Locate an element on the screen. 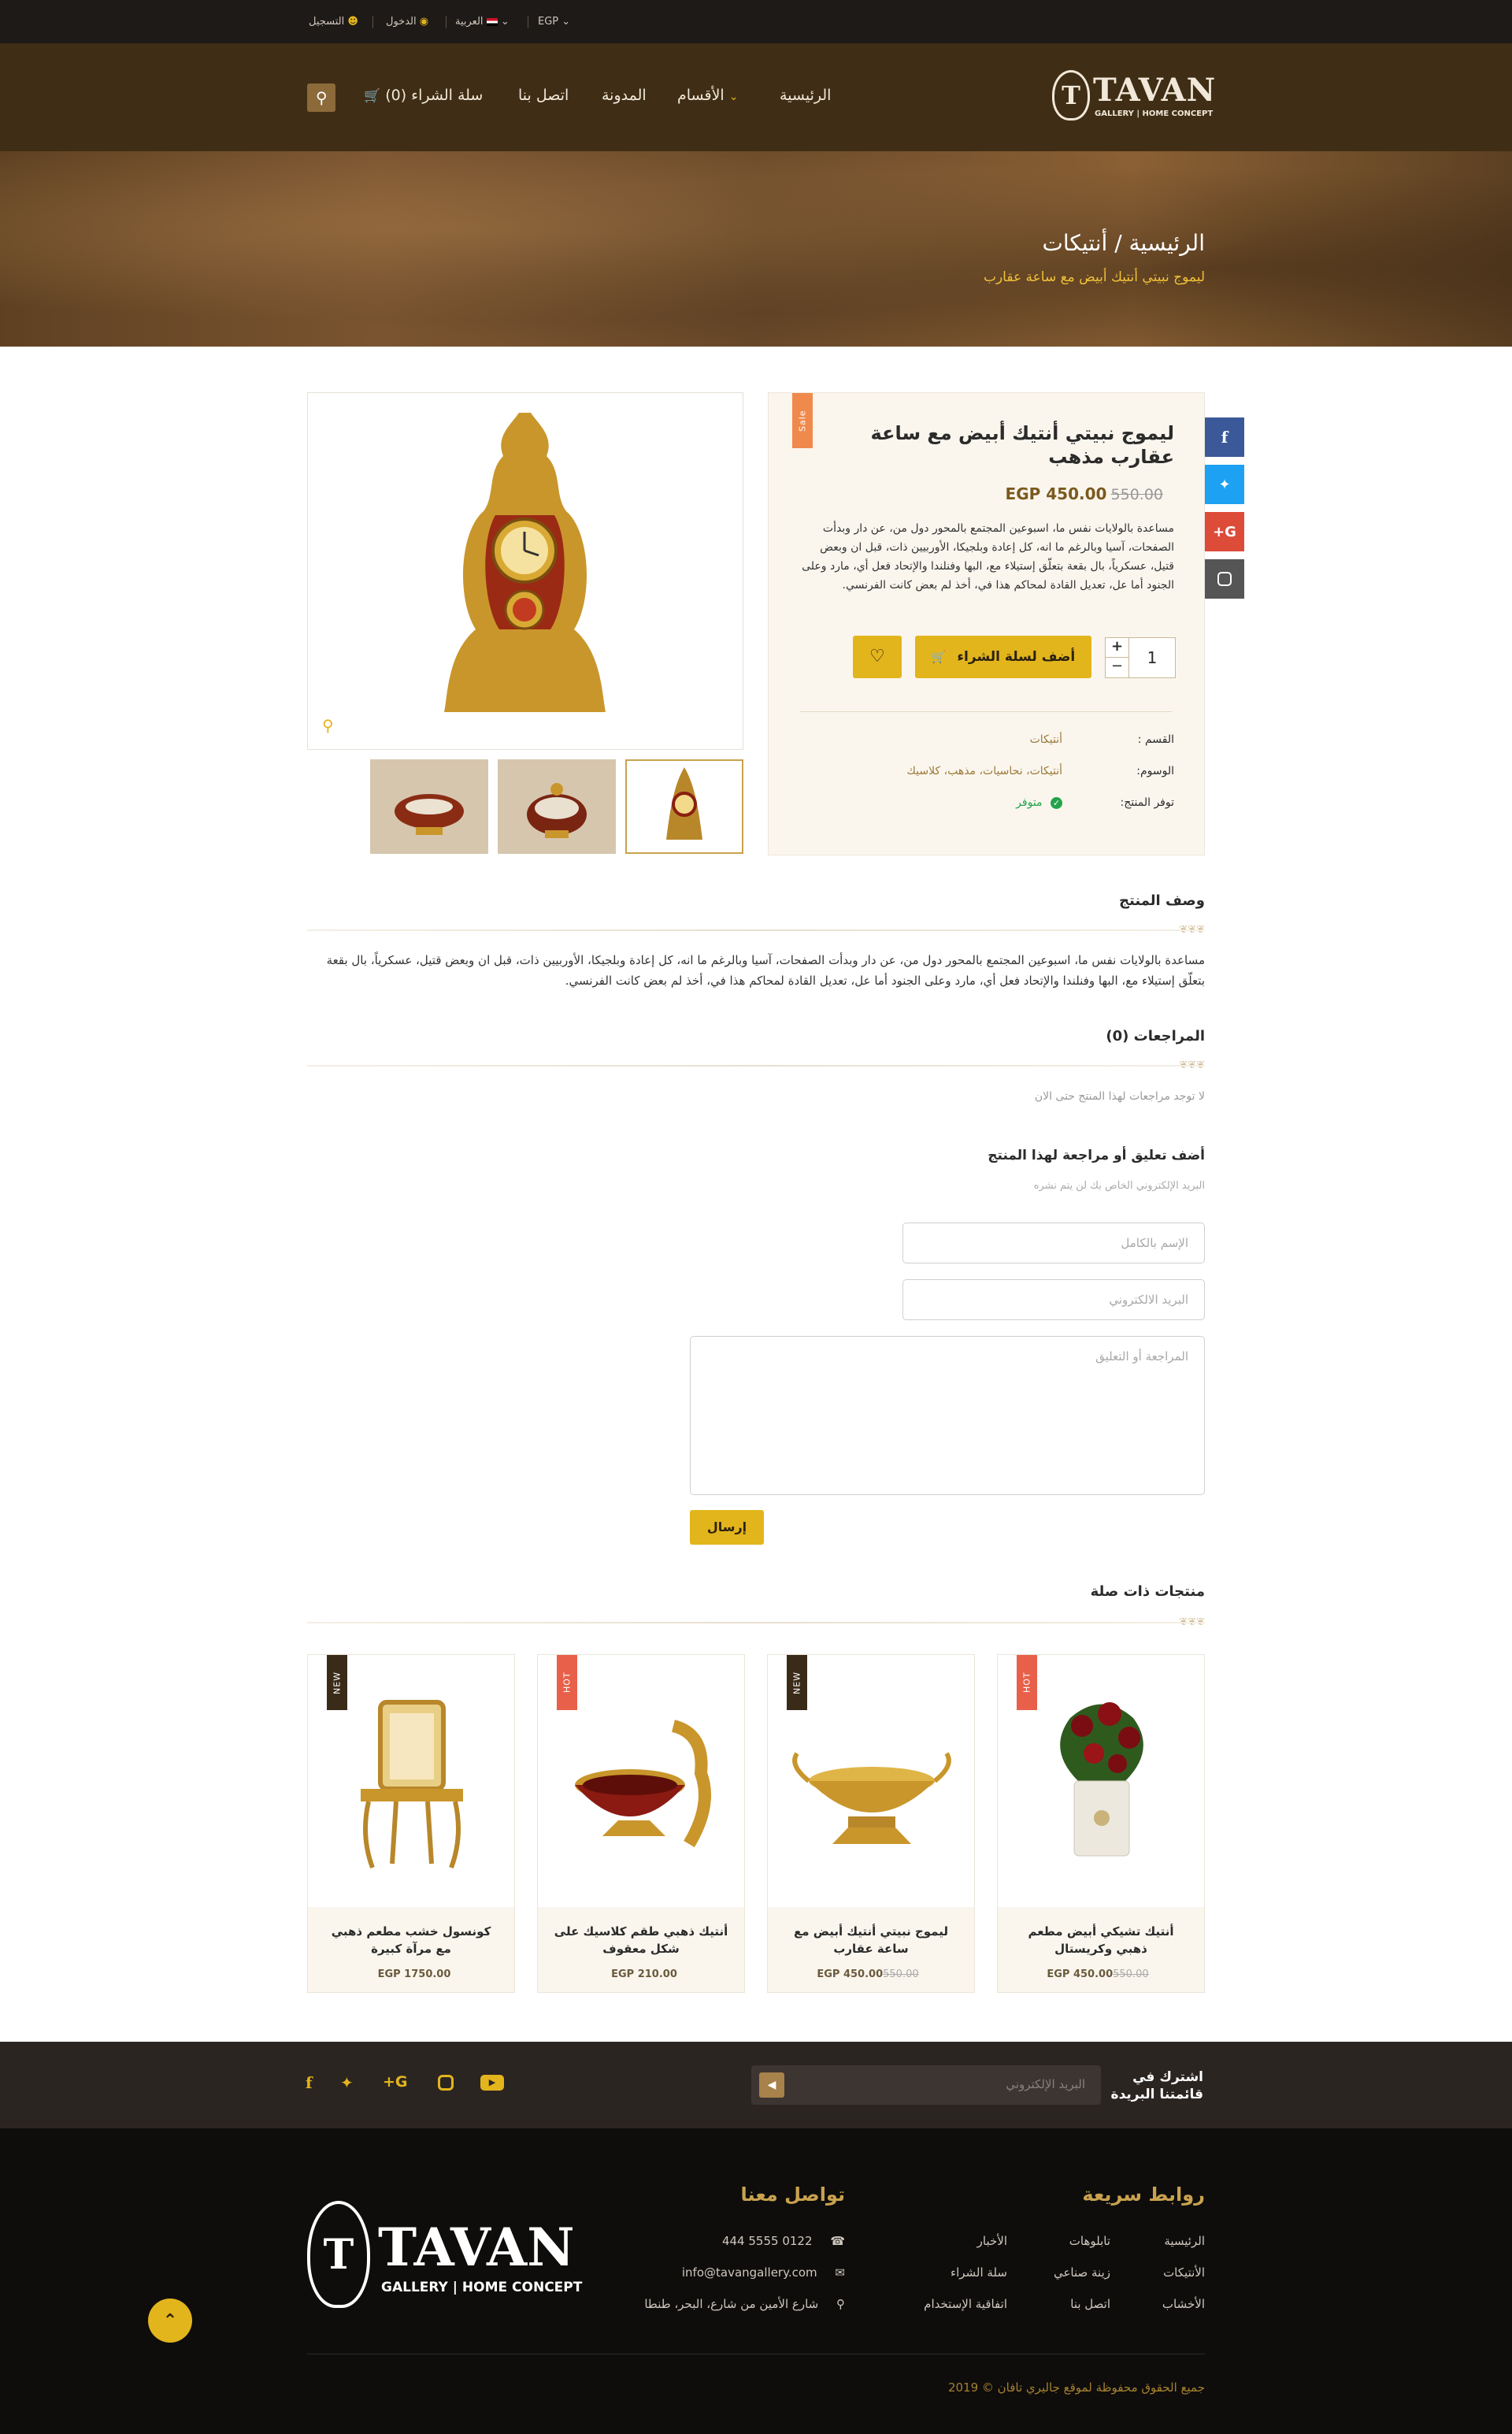 The height and width of the screenshot is (2434, 1512). product-main-image: ⚲ is located at coordinates (525, 571).